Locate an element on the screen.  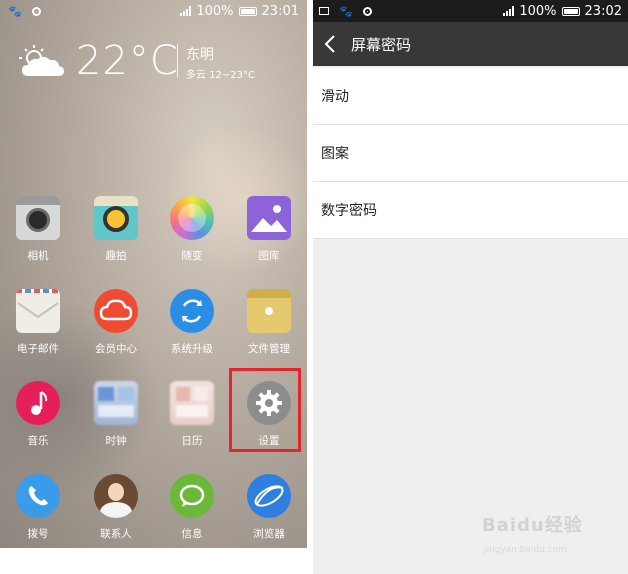
status-bar-right: 100% 23:01 is located at coordinates (239, 11).